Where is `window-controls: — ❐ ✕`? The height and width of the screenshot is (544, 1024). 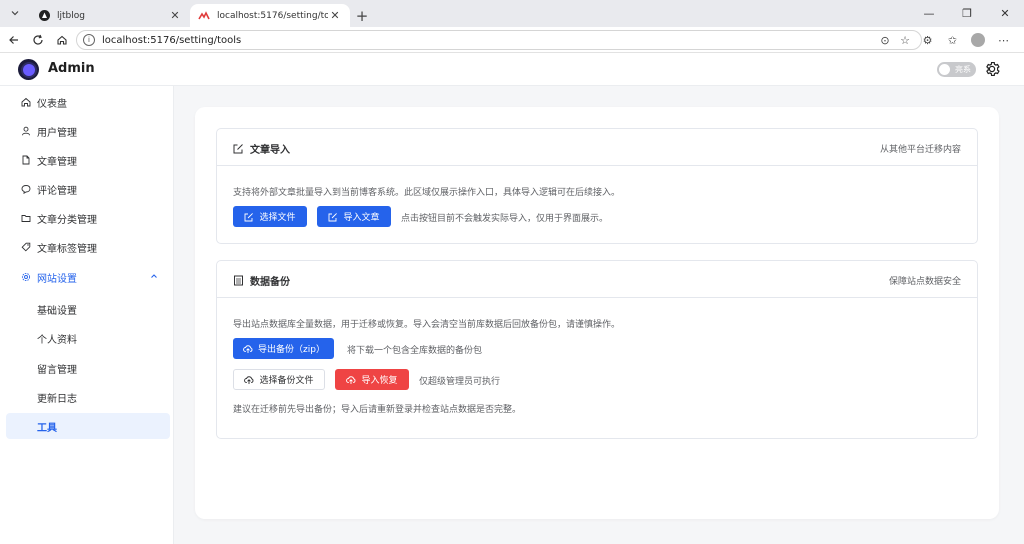
window-controls: — ❐ ✕ is located at coordinates (967, 13).